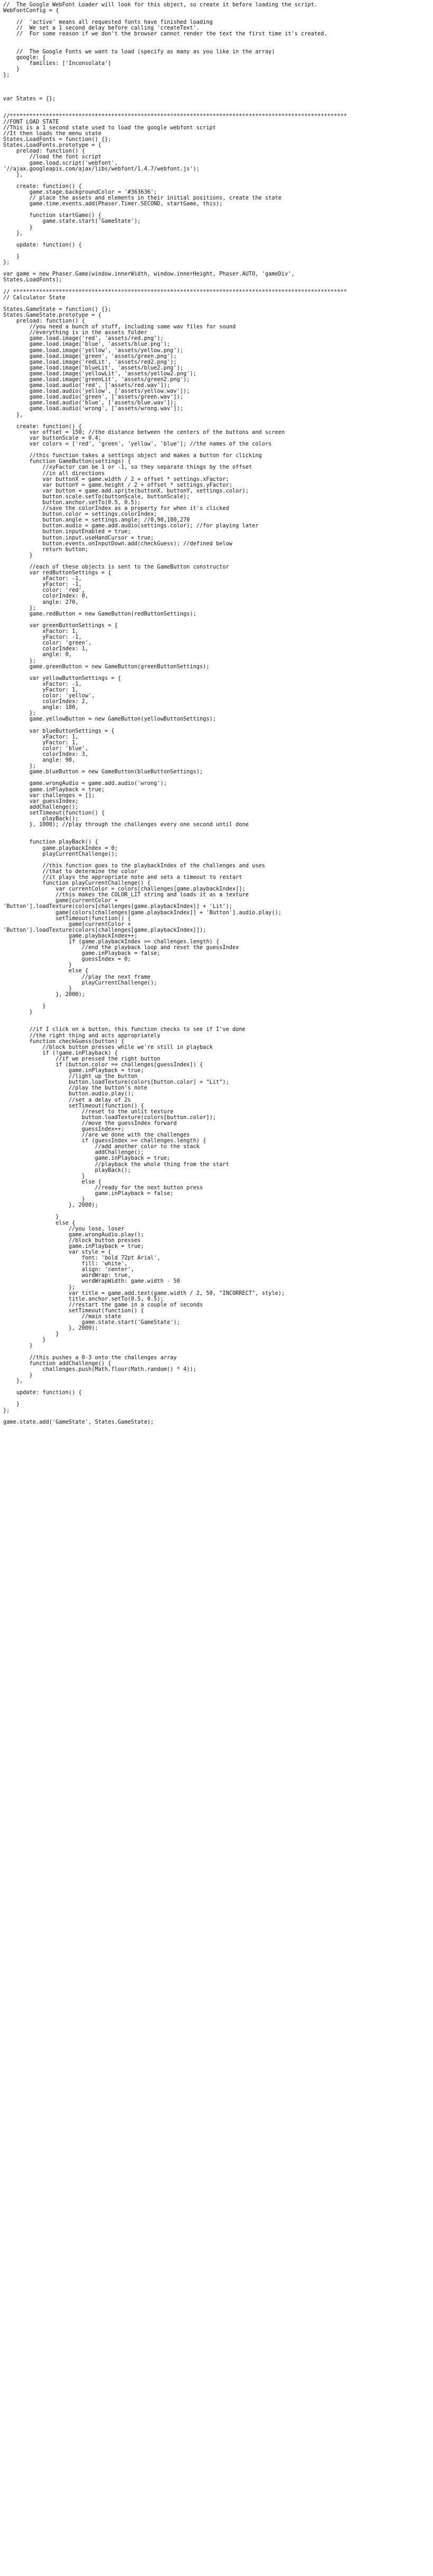 This screenshot has width=433, height=2576. I want to click on code-line: // Calculator State, so click(34, 297).